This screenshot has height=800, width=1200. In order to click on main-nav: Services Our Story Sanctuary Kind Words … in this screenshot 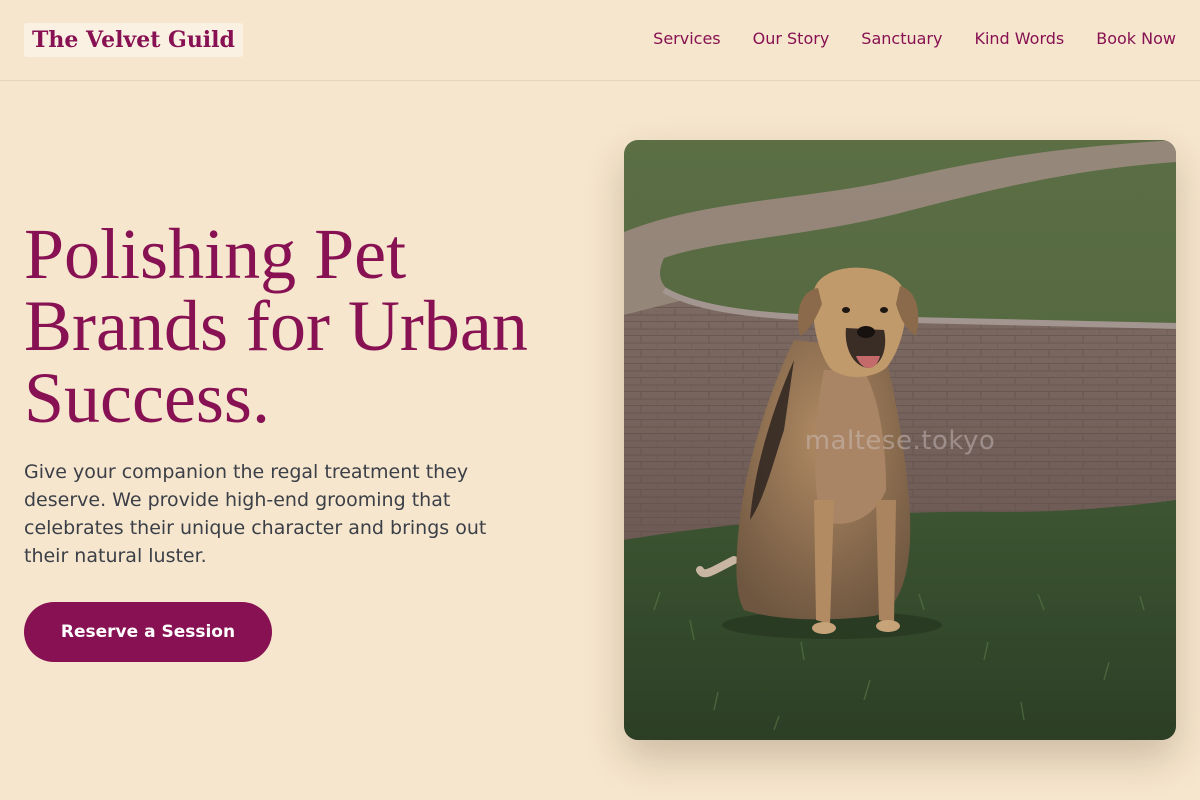, I will do `click(914, 39)`.